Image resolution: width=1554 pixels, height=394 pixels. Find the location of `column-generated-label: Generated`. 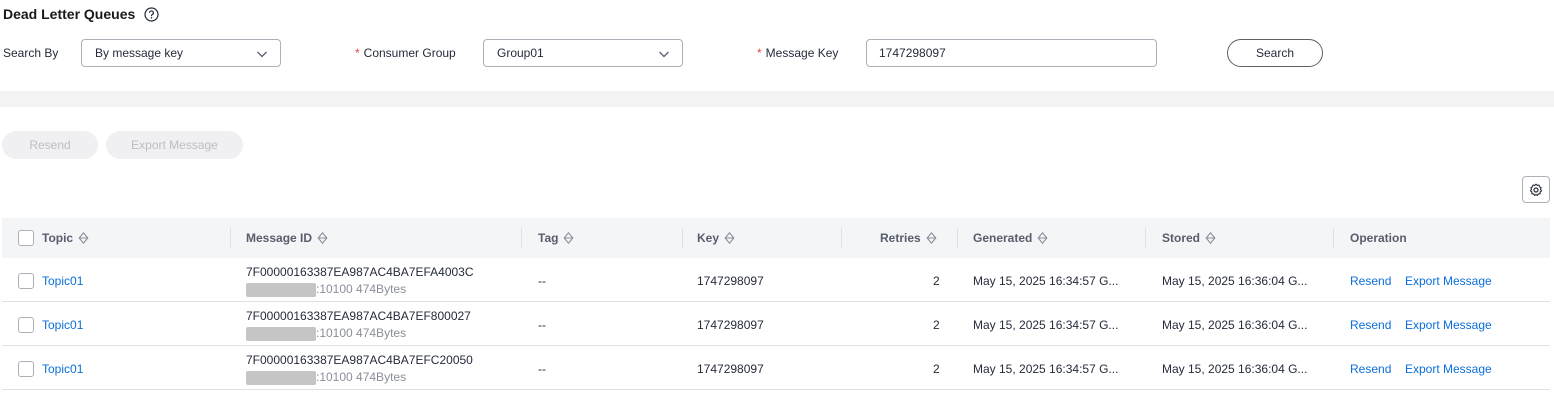

column-generated-label: Generated is located at coordinates (1003, 238).